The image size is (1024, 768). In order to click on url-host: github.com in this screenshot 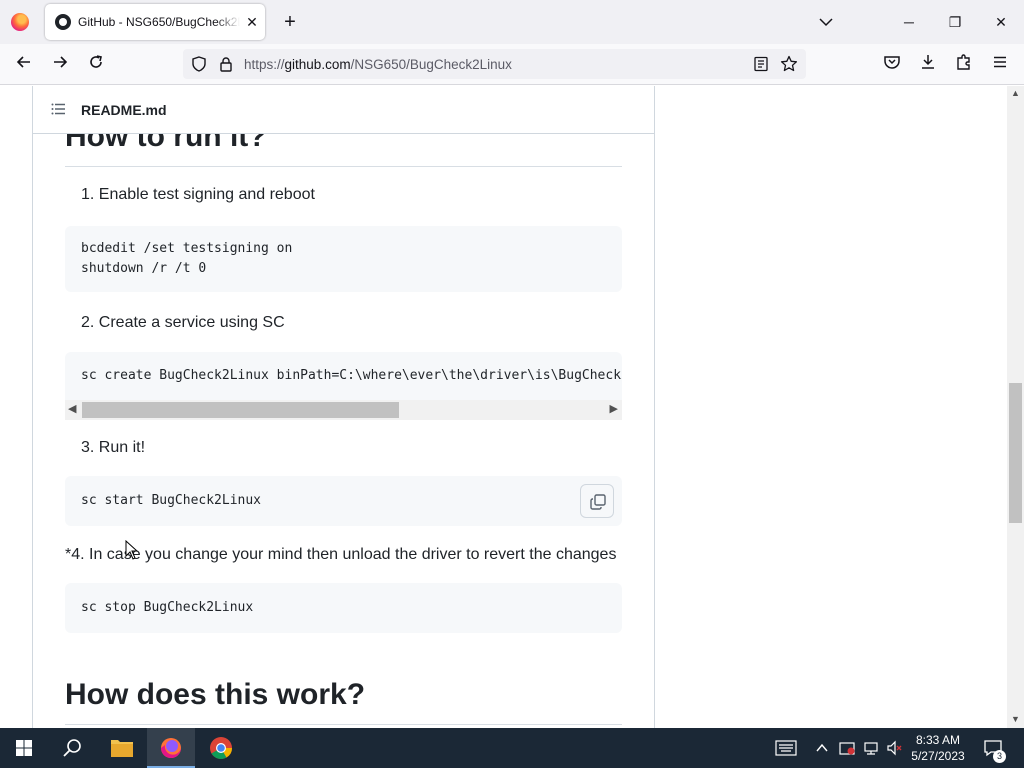, I will do `click(317, 64)`.